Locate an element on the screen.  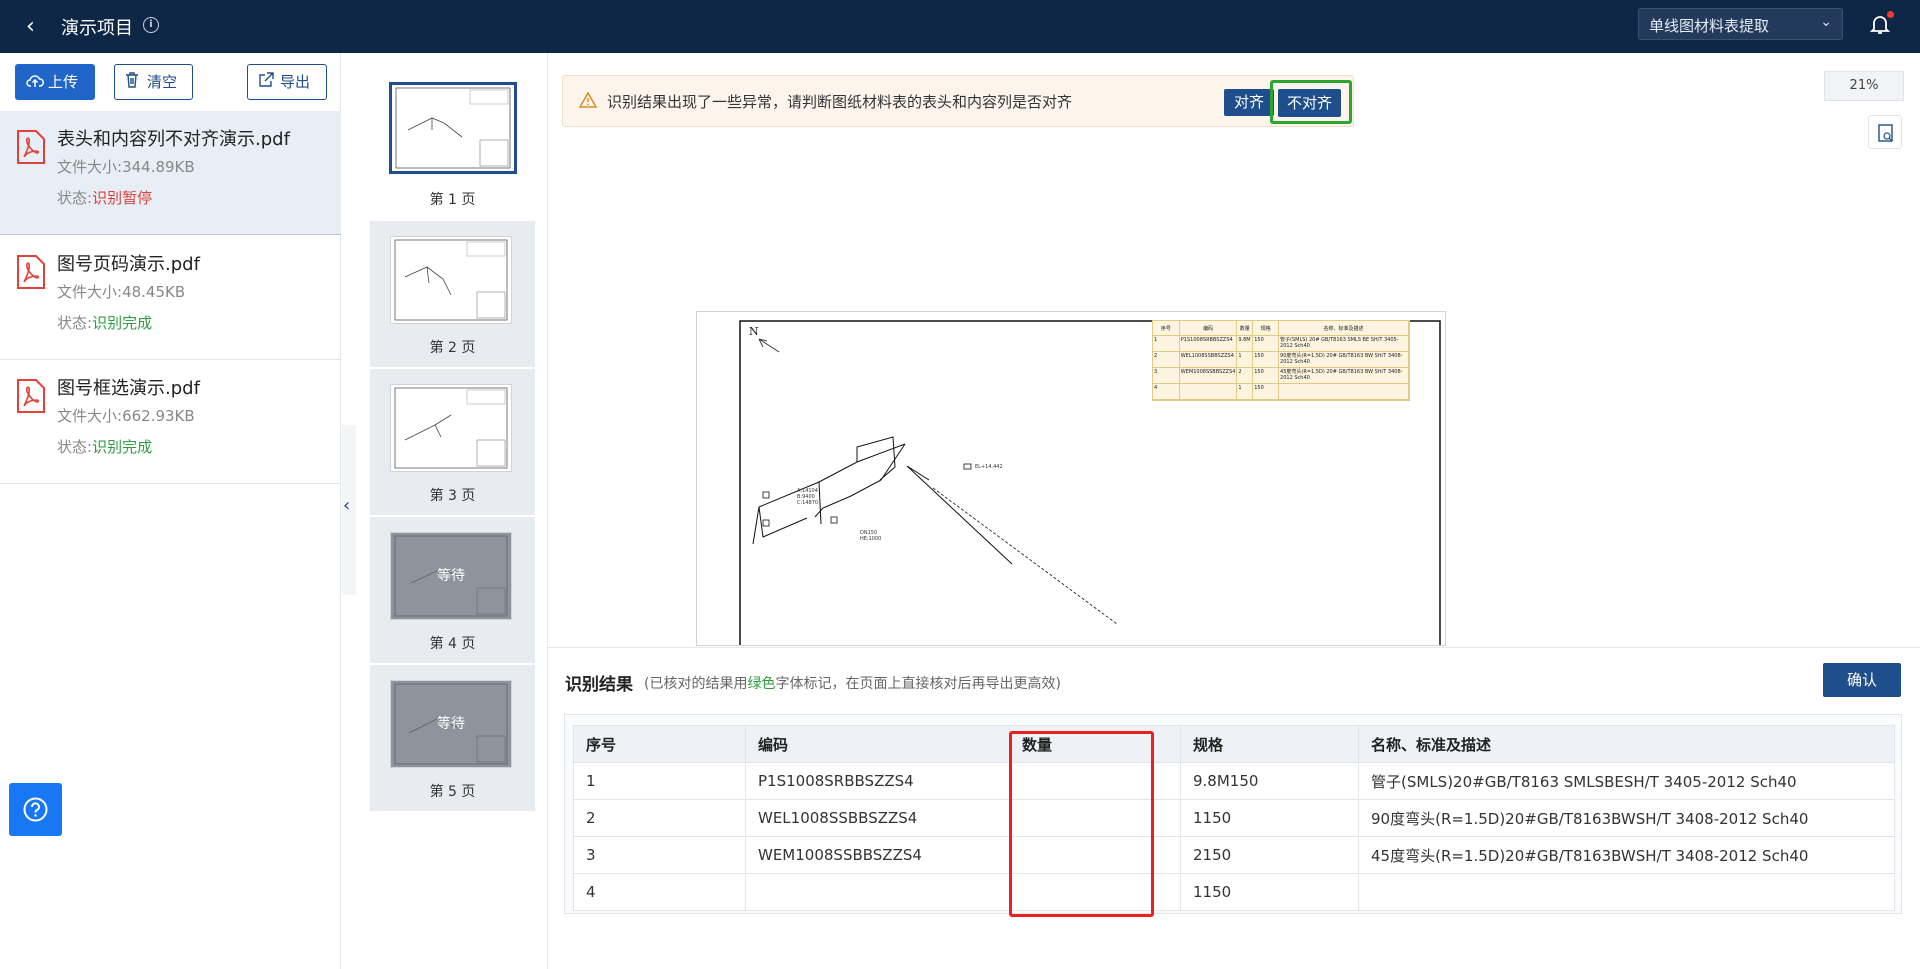
clear-label: 清空 is located at coordinates (162, 82).